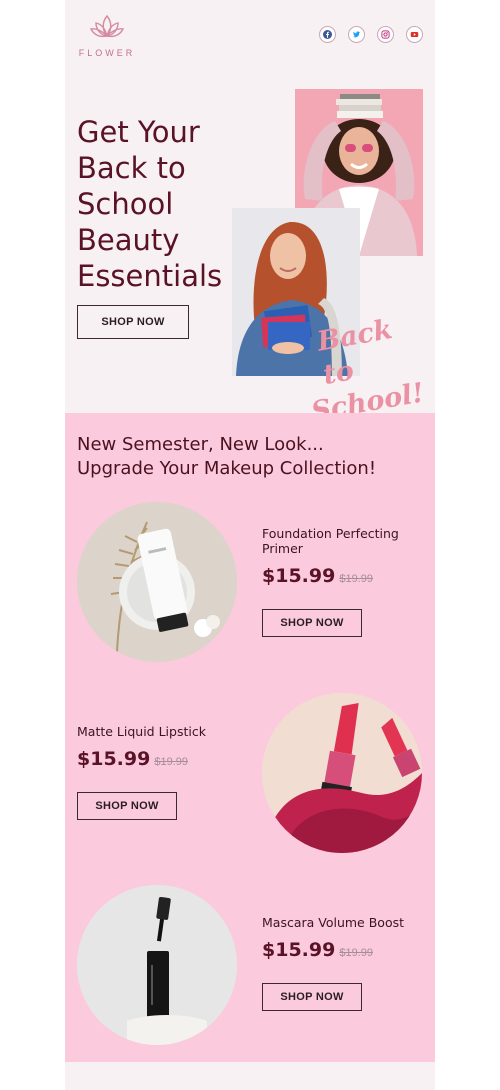  Describe the element at coordinates (157, 582) in the screenshot. I see `primer-product-image` at that location.